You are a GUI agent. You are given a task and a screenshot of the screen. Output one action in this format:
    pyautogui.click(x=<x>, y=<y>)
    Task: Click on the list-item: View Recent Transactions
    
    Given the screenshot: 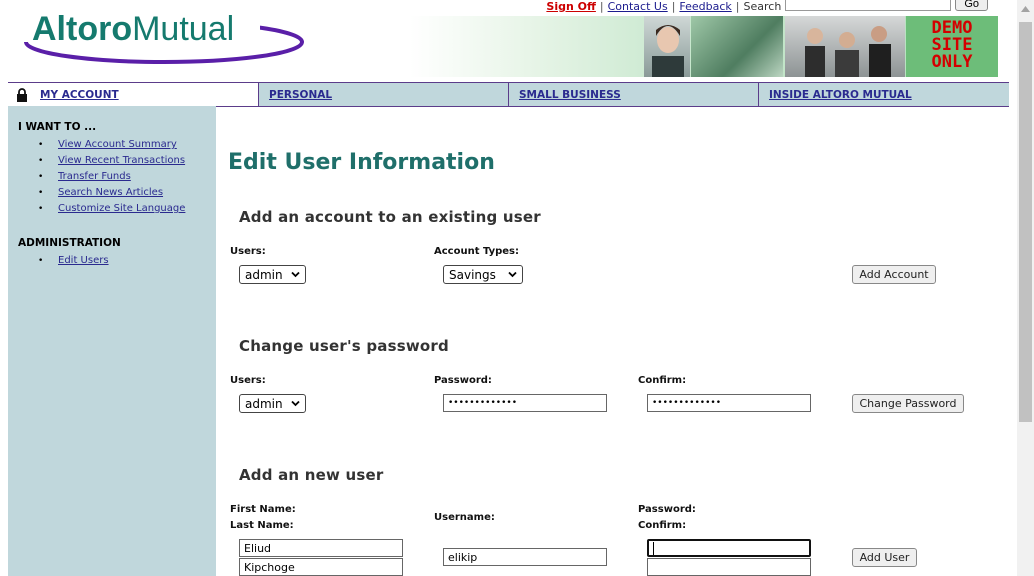 What is the action you would take?
    pyautogui.click(x=111, y=161)
    